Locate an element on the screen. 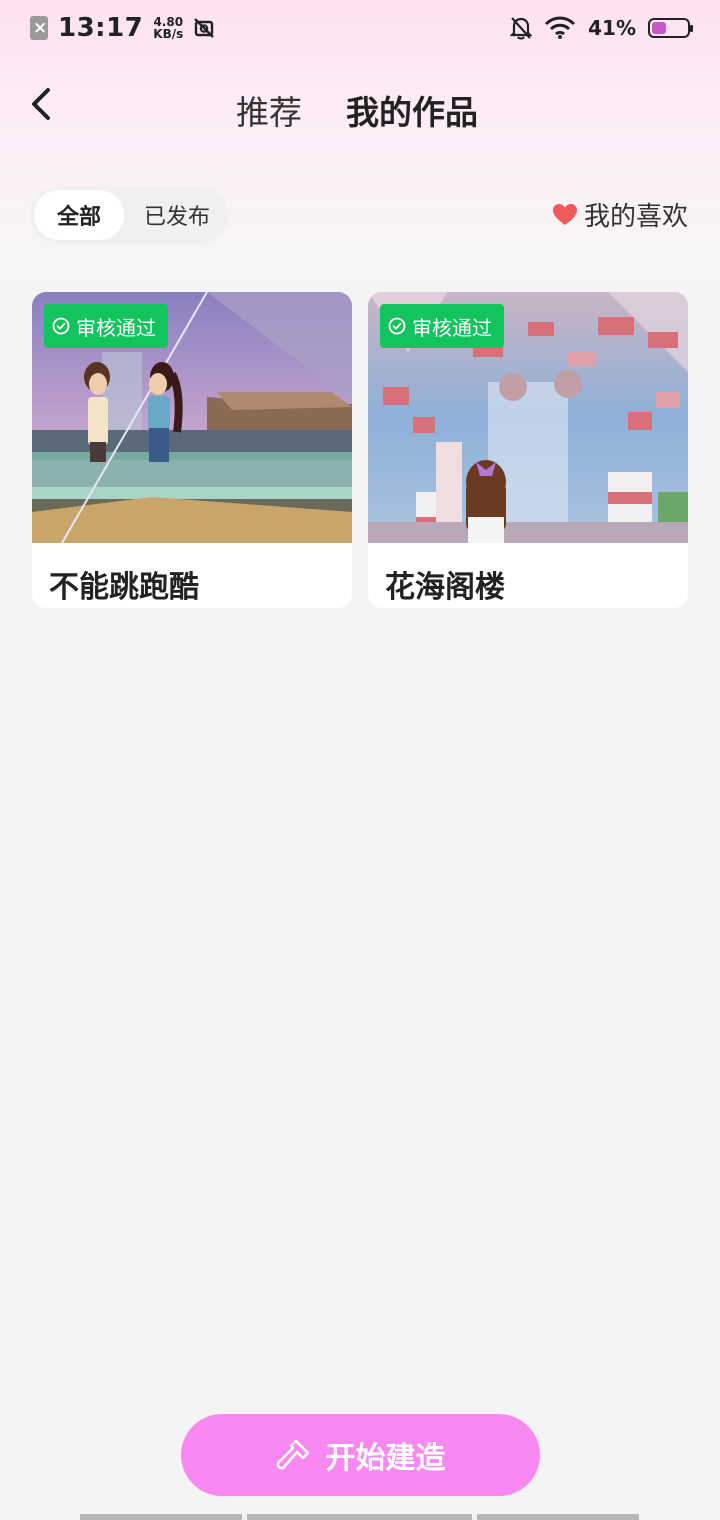 This screenshot has height=1520, width=720. tab-my-works: 我的作品 is located at coordinates (412, 110).